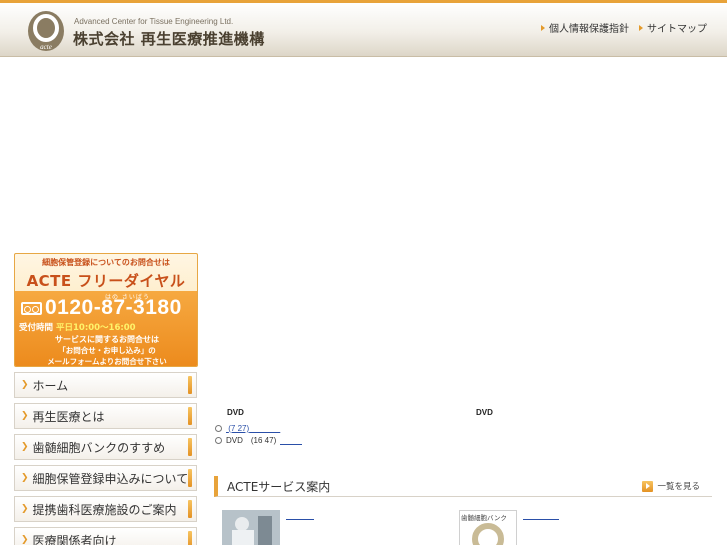 The height and width of the screenshot is (545, 727). I want to click on dial-title: ACTE フリーダイヤル, so click(106, 281).